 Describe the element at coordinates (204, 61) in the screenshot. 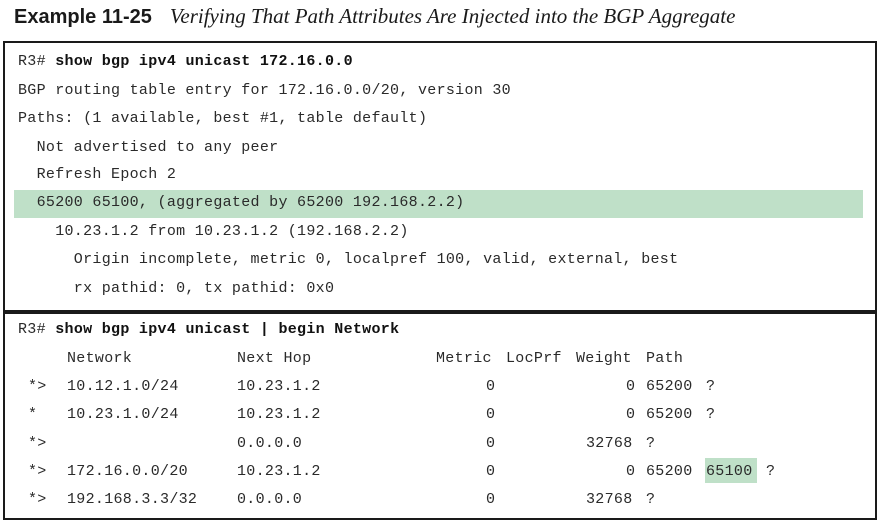

I see `command-text: show bgp ipv4 unicast 172.16.0.0` at that location.